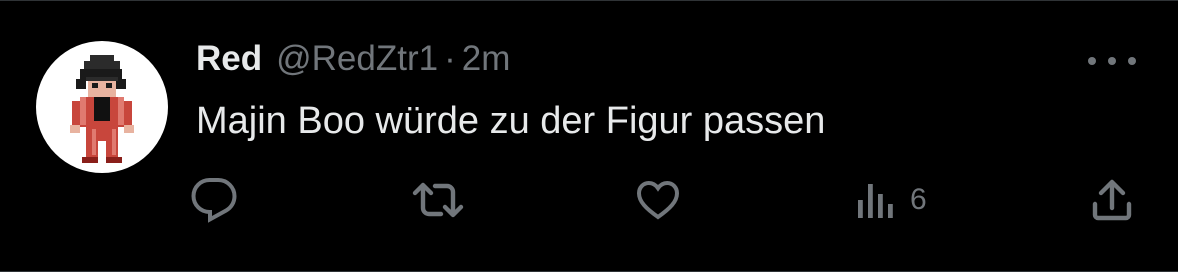 The image size is (1178, 272). I want to click on tweet-text: Majin Boo würde zu der Figur passen, so click(511, 121).